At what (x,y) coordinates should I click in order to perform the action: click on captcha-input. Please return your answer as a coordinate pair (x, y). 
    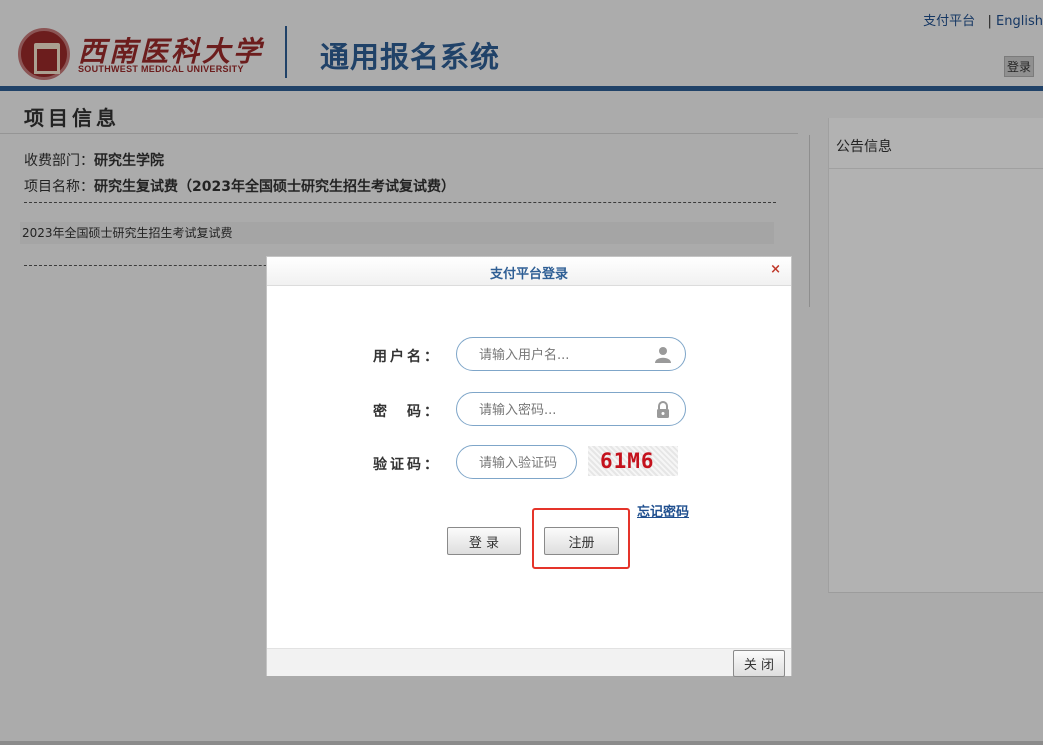
    Looking at the image, I should click on (526, 463).